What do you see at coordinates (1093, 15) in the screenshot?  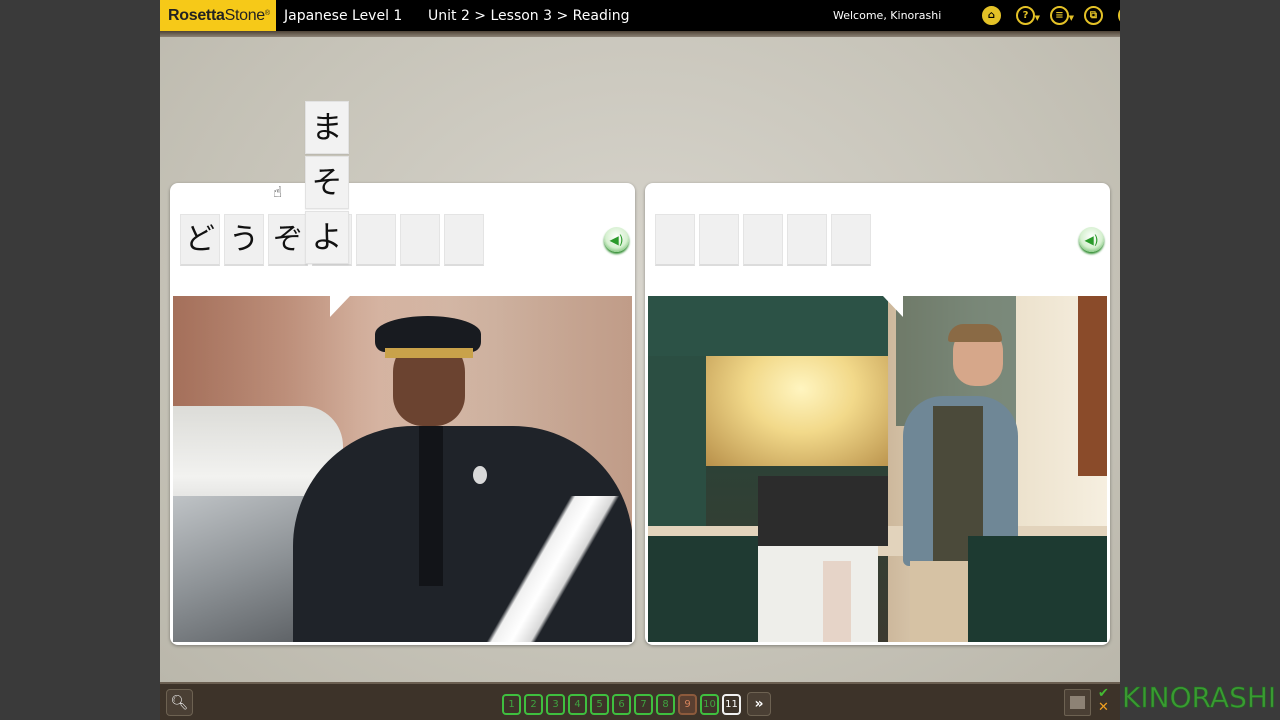 I see `window-icon: ⧉` at bounding box center [1093, 15].